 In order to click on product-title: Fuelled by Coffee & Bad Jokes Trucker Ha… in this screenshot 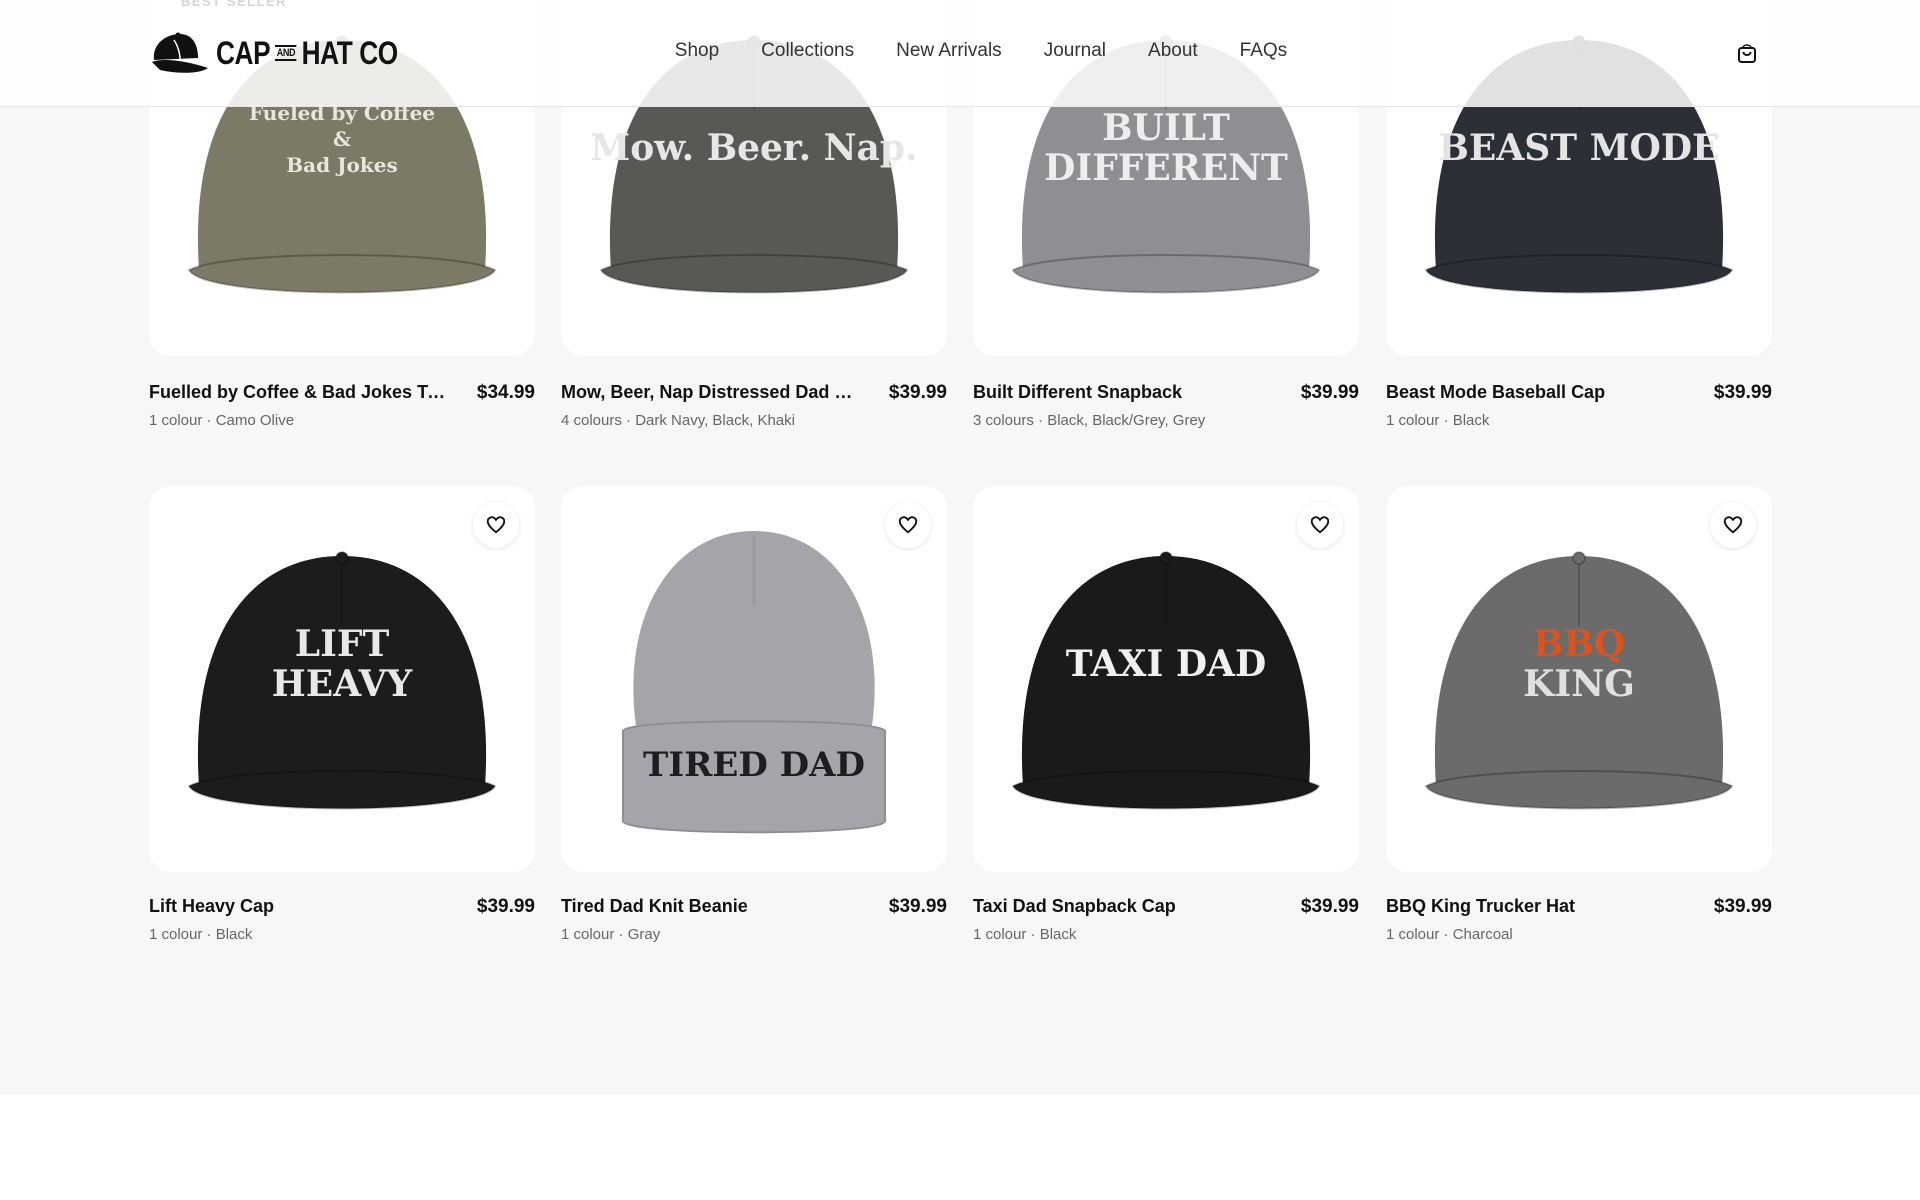, I will do `click(299, 392)`.